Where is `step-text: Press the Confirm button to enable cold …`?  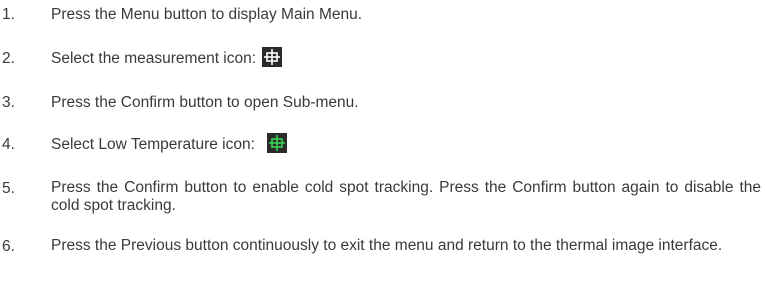
step-text: Press the Confirm button to enable cold … is located at coordinates (406, 196).